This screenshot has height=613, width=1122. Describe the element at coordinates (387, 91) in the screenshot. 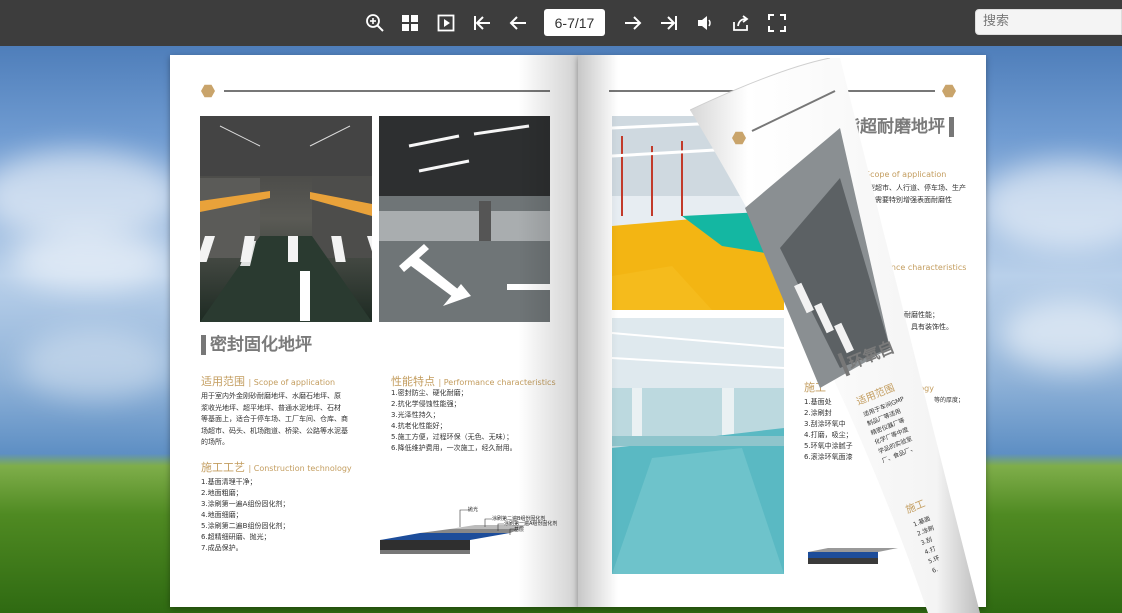

I see `header-rule` at that location.